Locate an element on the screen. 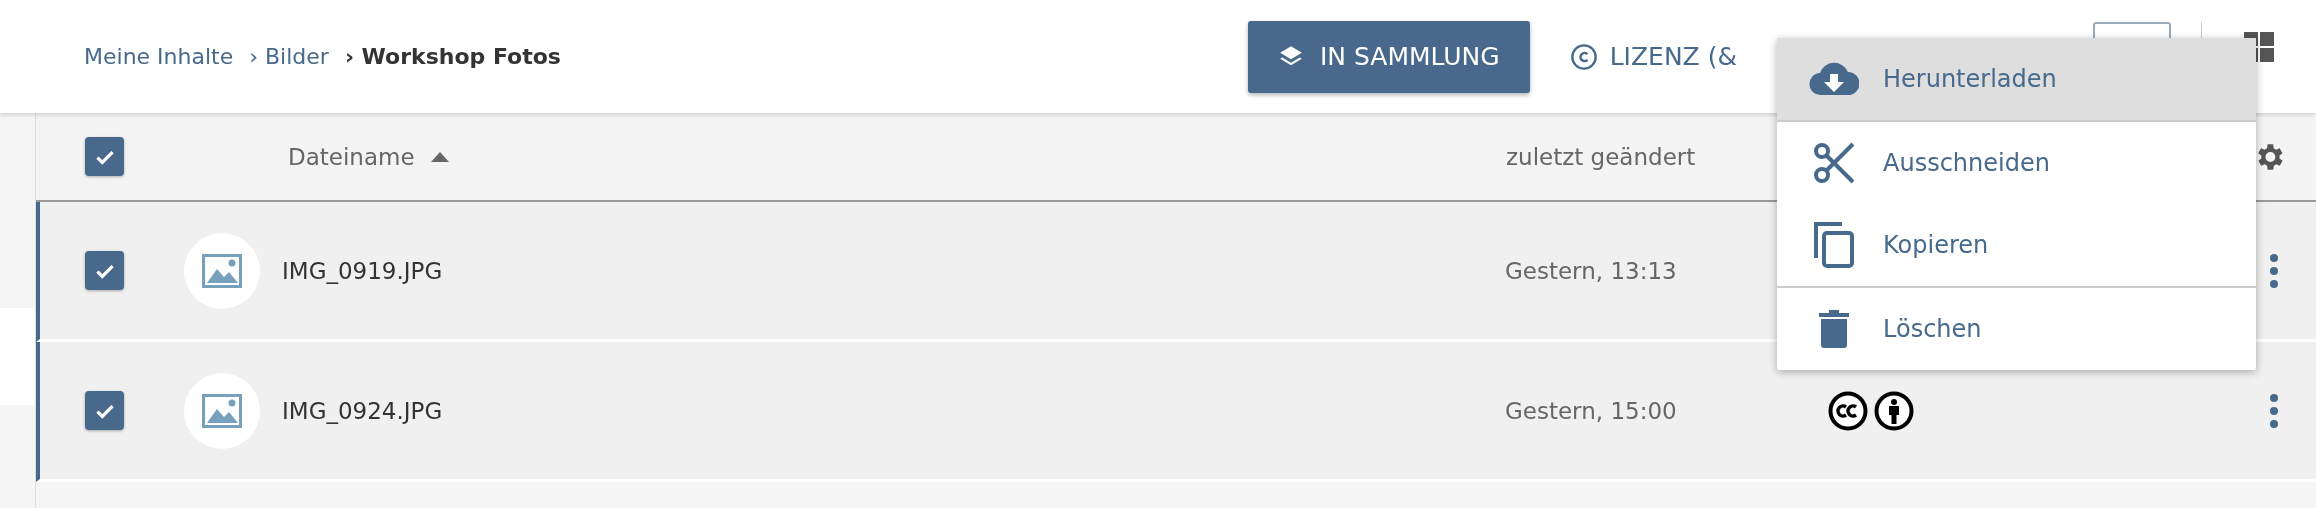  breadcrumb-link: Meine Inhalte is located at coordinates (159, 56).